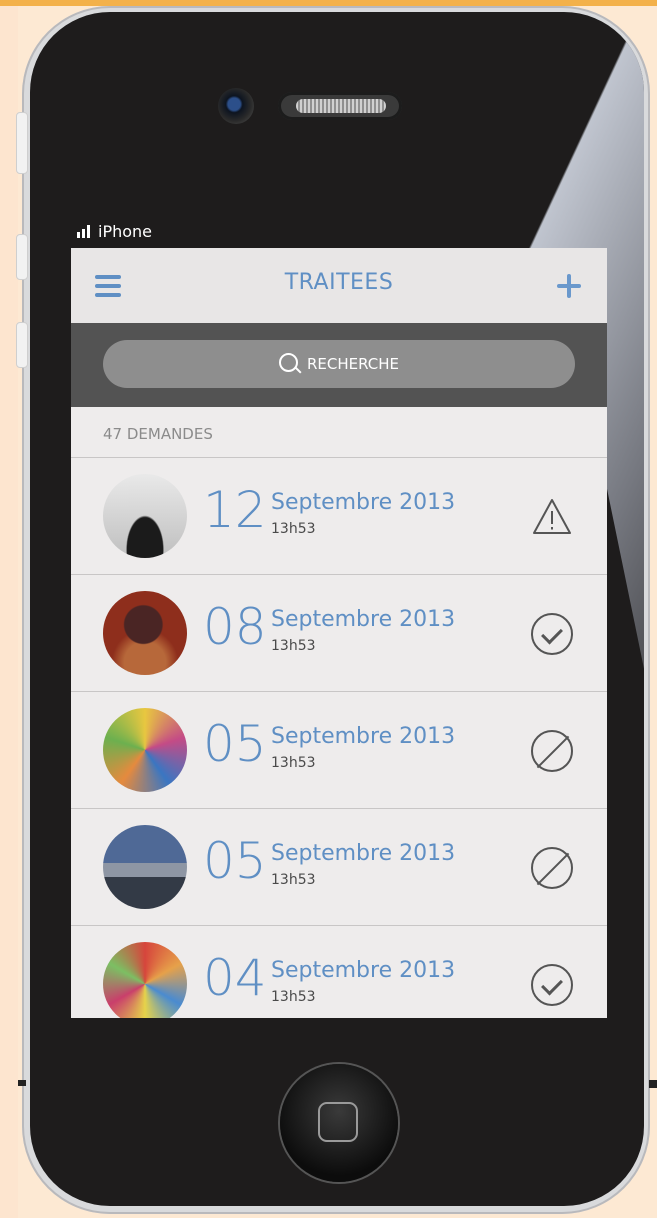  Describe the element at coordinates (158, 434) in the screenshot. I see `request-count: 47 DEMANDES` at that location.